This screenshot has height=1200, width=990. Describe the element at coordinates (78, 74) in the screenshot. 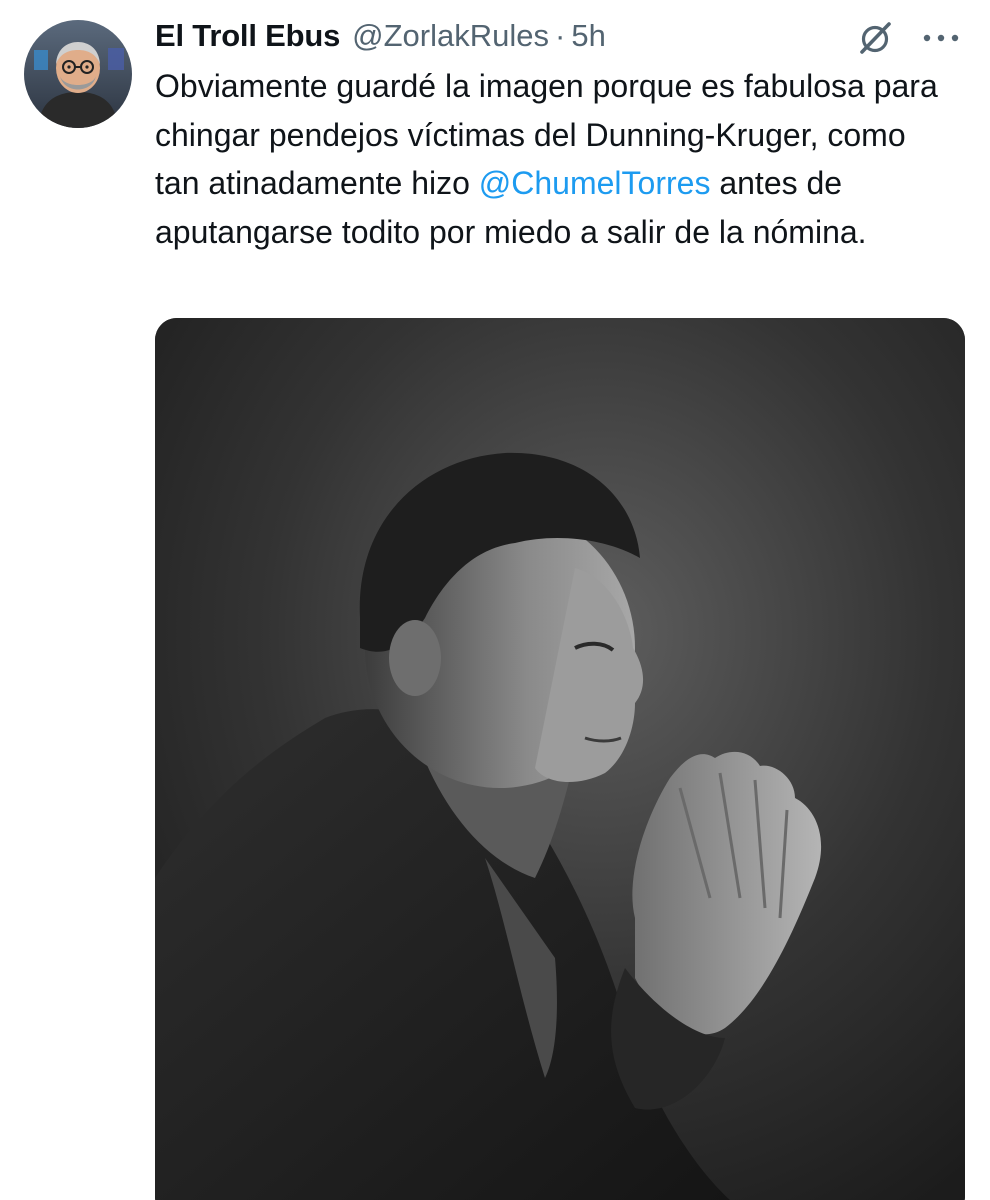

I see `user-avatar` at that location.